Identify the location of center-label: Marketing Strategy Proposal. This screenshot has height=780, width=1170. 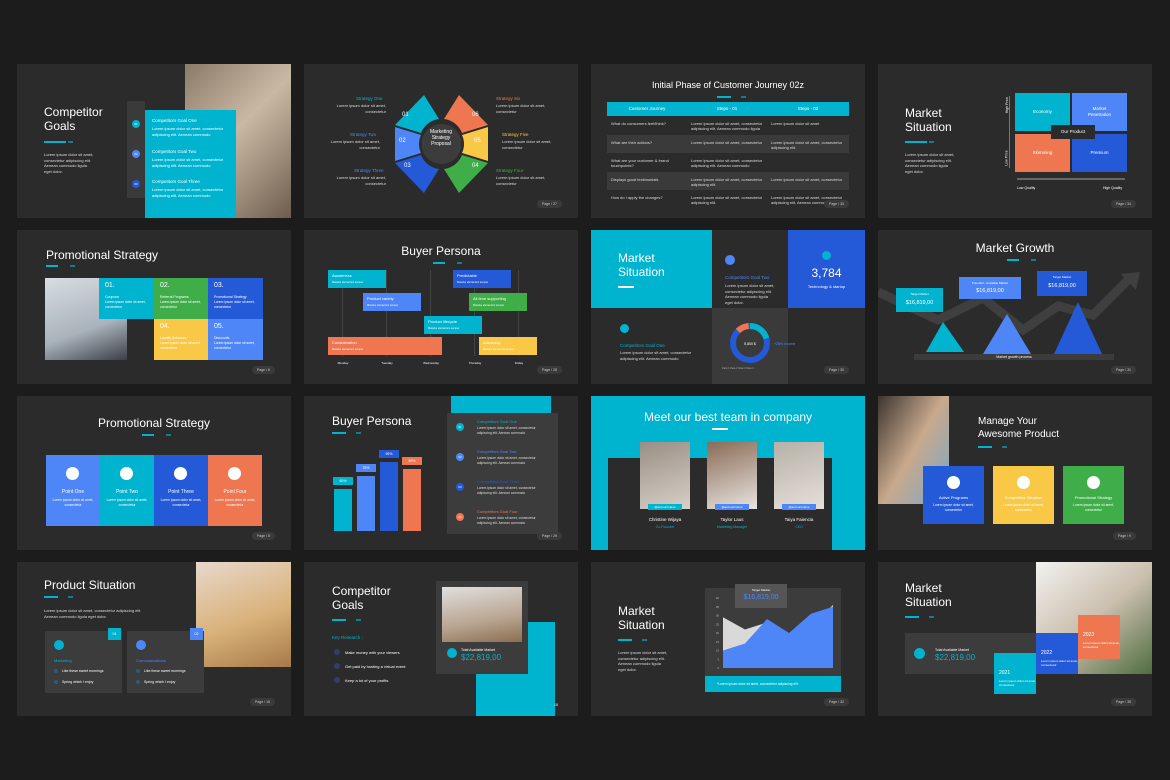
(441, 138).